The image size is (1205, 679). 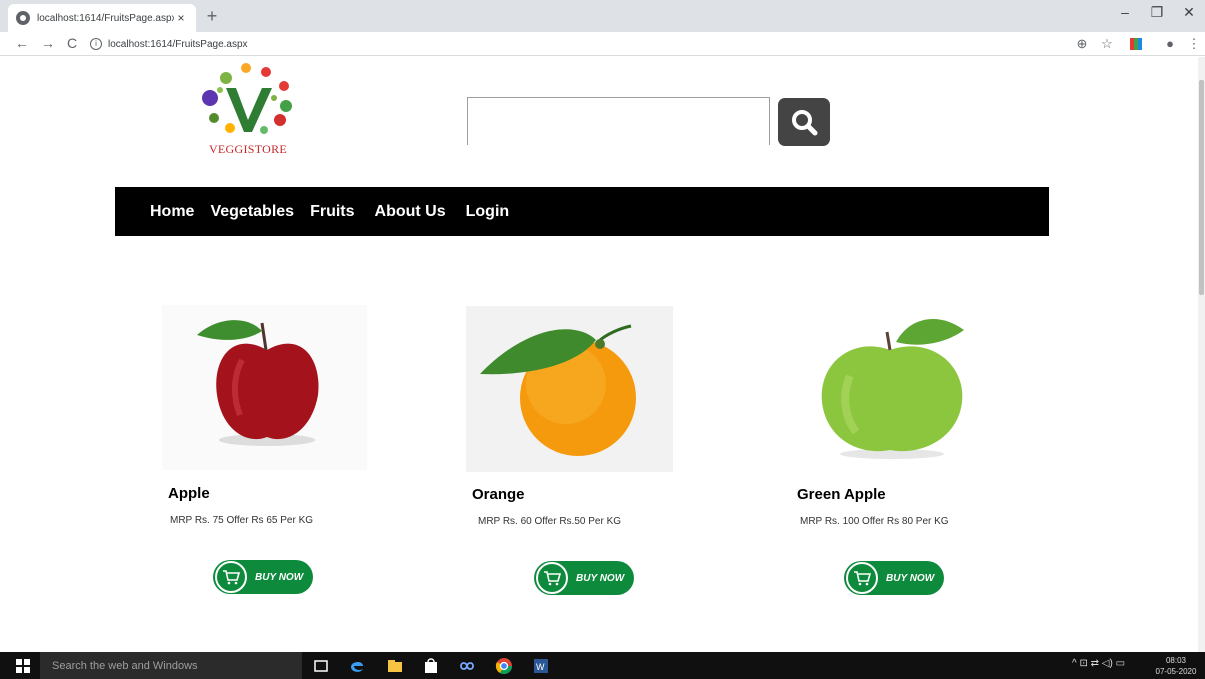 What do you see at coordinates (498, 494) in the screenshot?
I see `product-name: Orange` at bounding box center [498, 494].